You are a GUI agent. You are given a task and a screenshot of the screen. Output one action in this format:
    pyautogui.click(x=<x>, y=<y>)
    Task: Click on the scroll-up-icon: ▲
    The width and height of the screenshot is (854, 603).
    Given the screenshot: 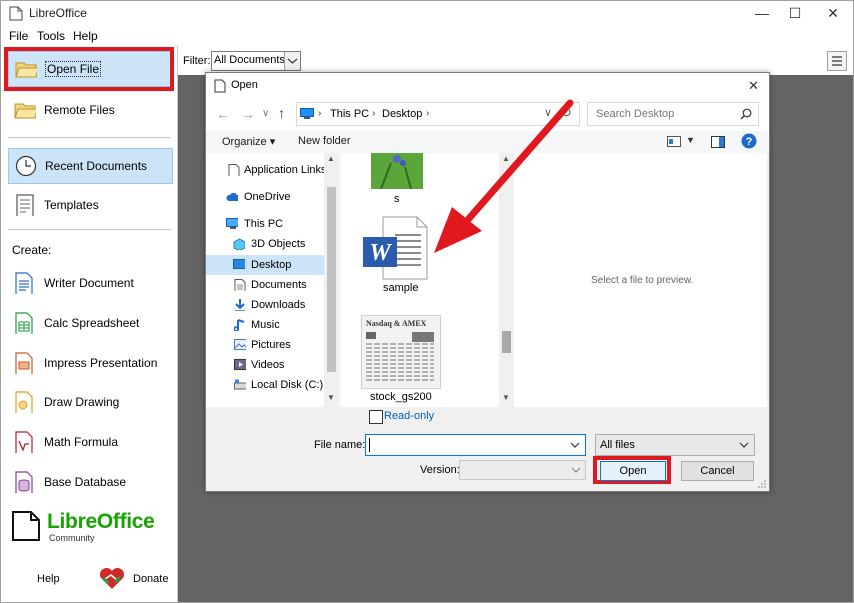 What is the action you would take?
    pyautogui.click(x=331, y=158)
    